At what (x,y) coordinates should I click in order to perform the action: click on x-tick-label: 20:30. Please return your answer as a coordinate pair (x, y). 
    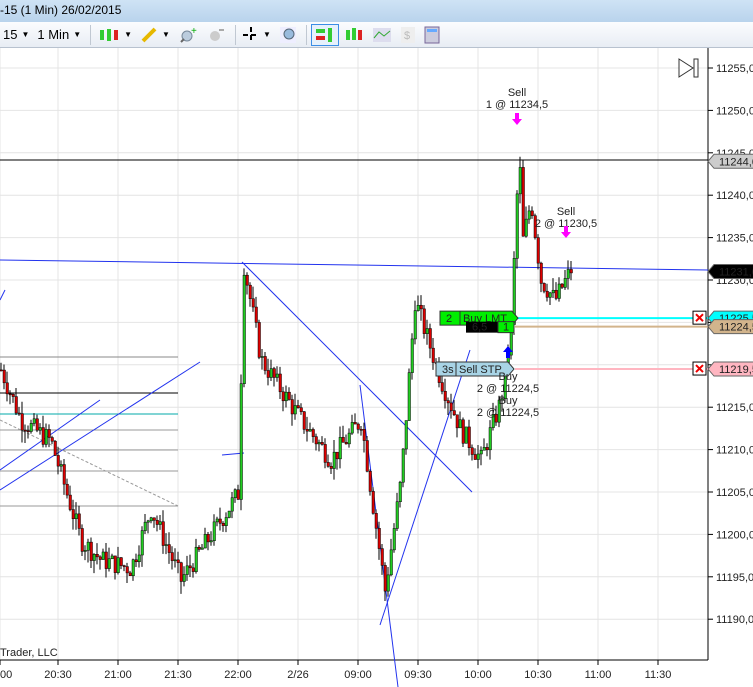
    Looking at the image, I should click on (58, 675).